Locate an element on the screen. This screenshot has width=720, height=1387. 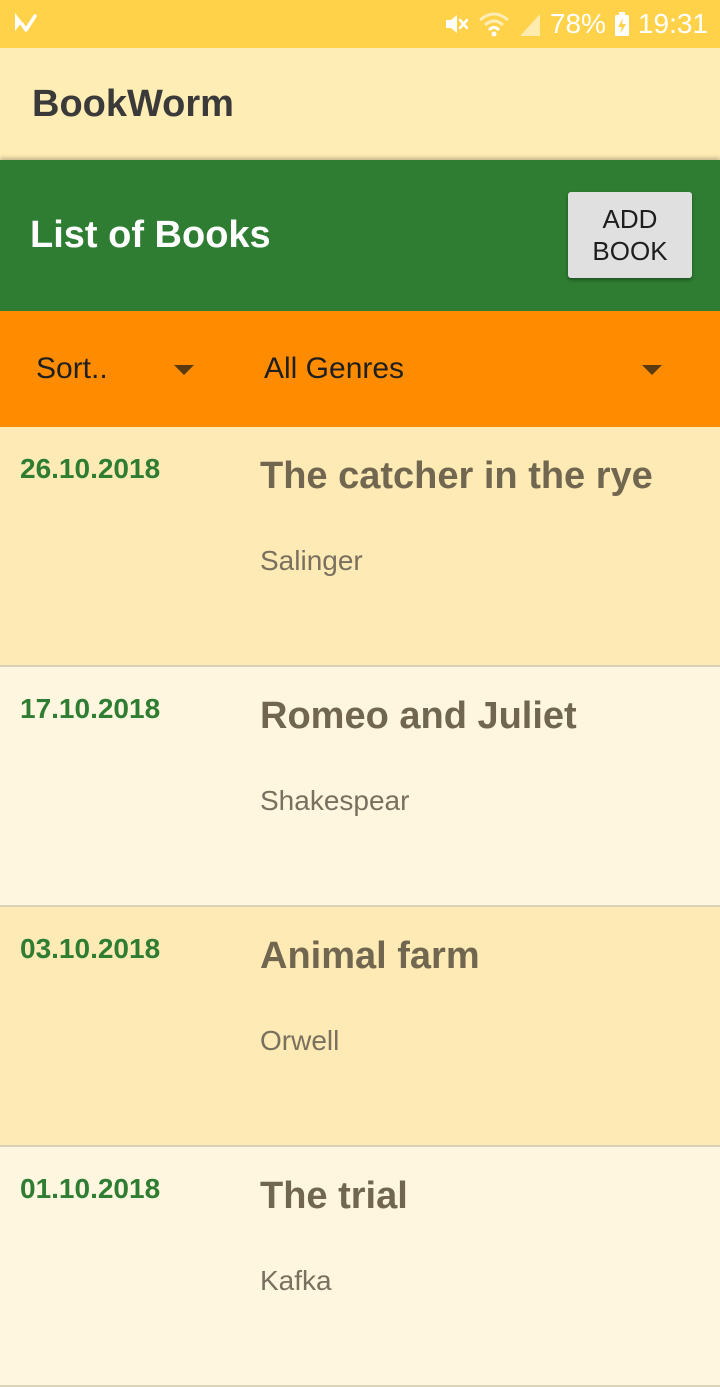
book-title: Animal farm is located at coordinates (370, 956).